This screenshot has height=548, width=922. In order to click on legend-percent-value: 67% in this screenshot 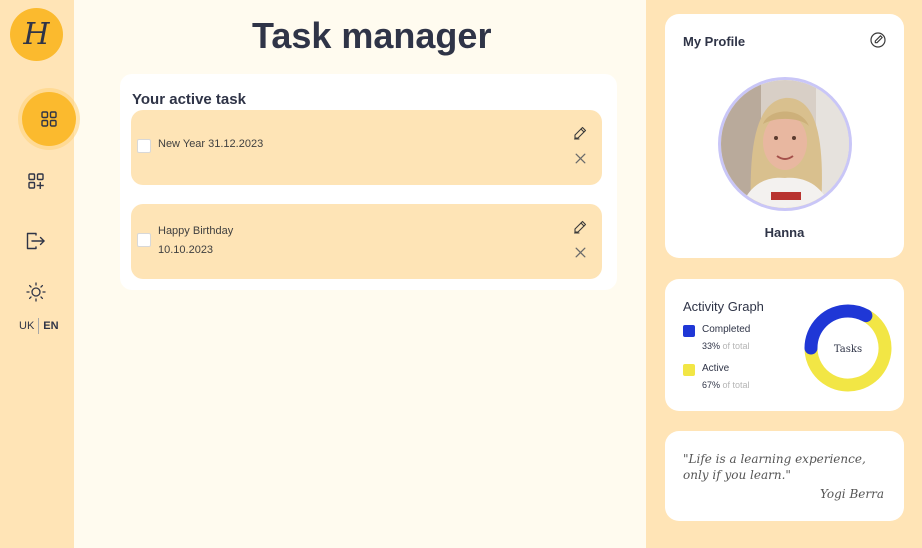, I will do `click(711, 385)`.